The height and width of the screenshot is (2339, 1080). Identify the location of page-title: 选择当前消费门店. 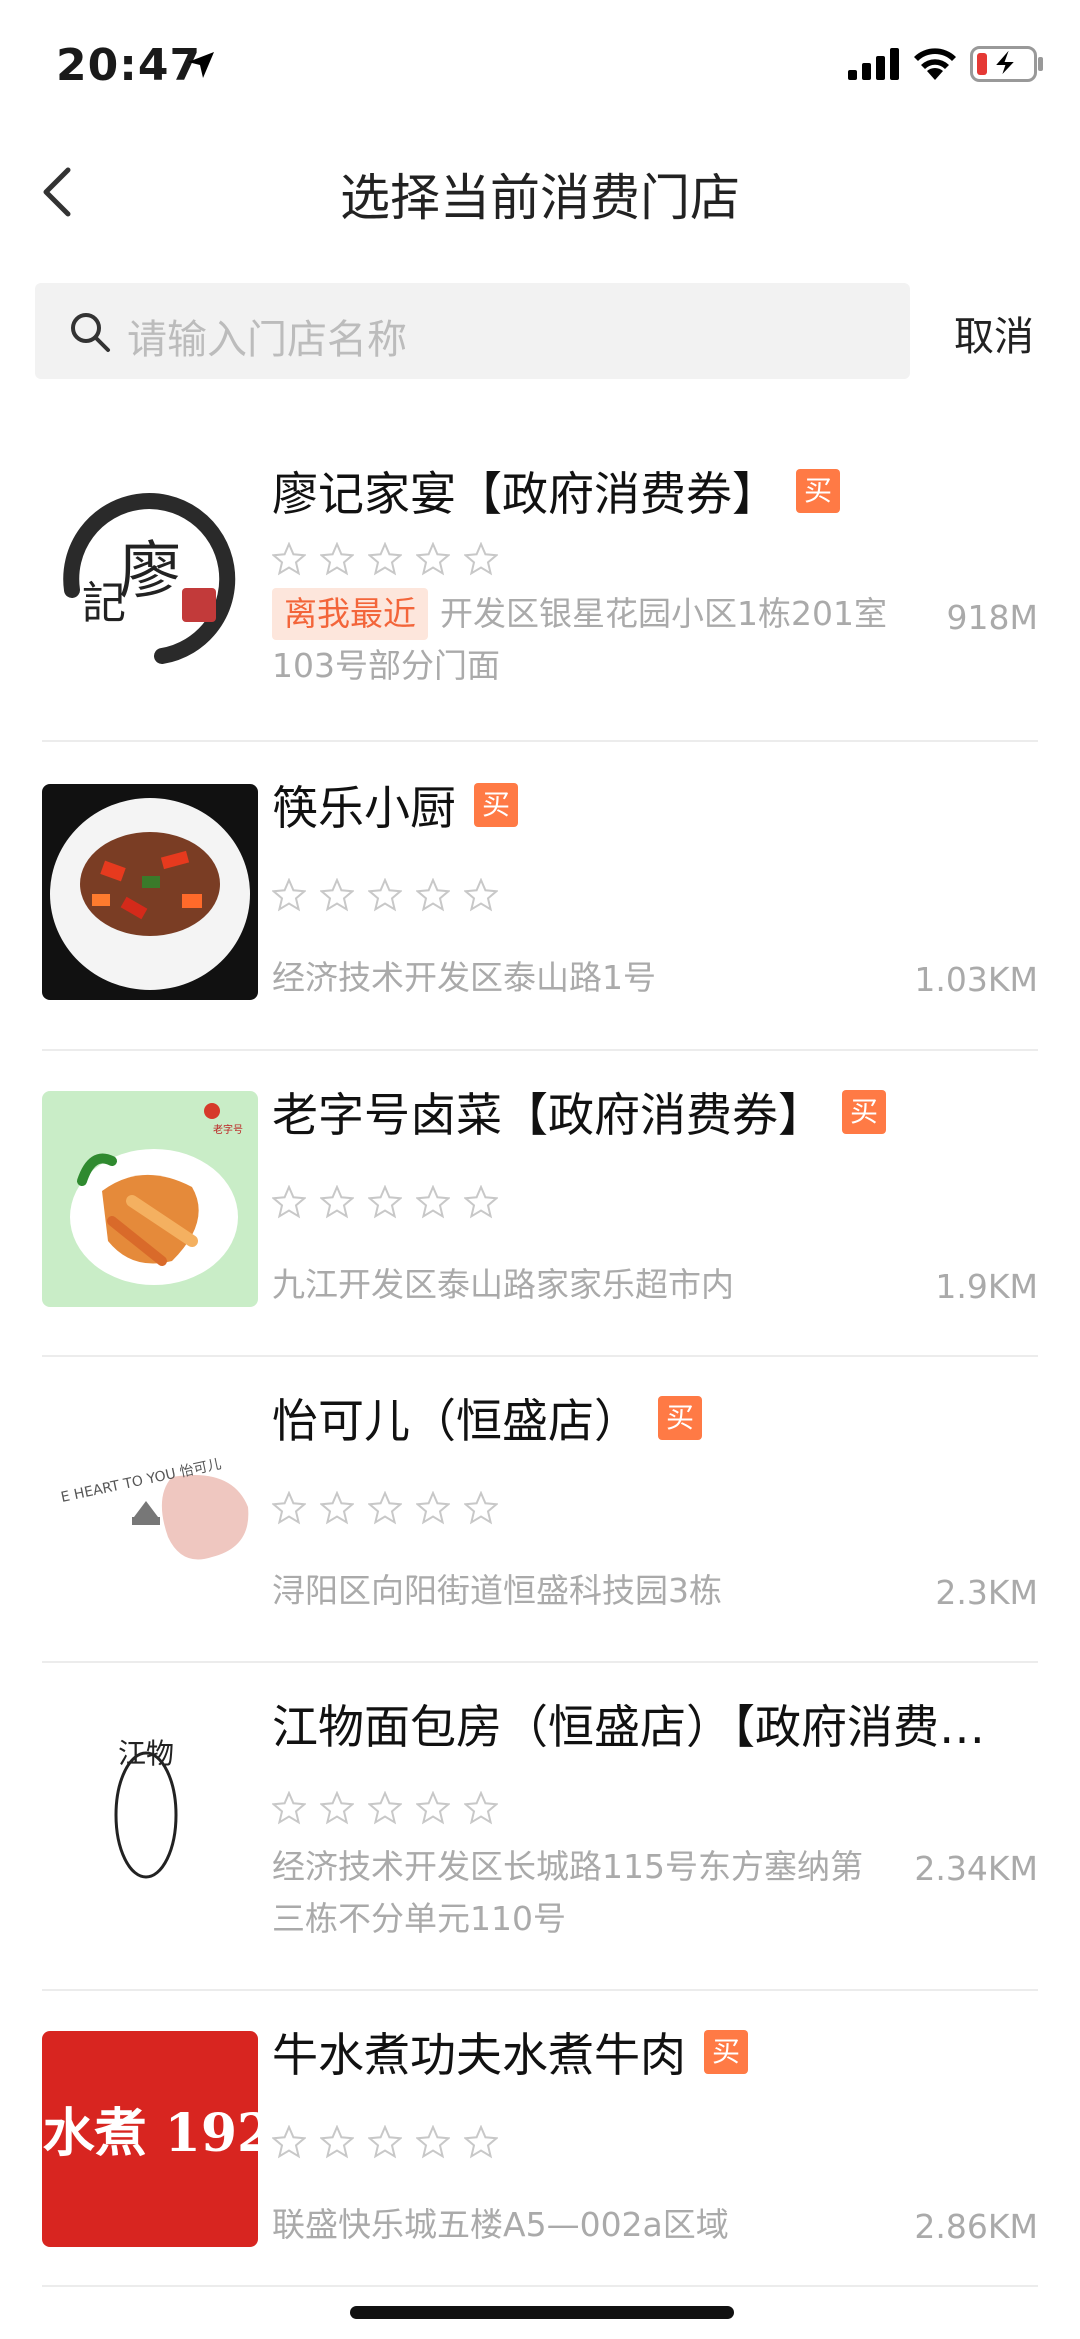
(540, 198).